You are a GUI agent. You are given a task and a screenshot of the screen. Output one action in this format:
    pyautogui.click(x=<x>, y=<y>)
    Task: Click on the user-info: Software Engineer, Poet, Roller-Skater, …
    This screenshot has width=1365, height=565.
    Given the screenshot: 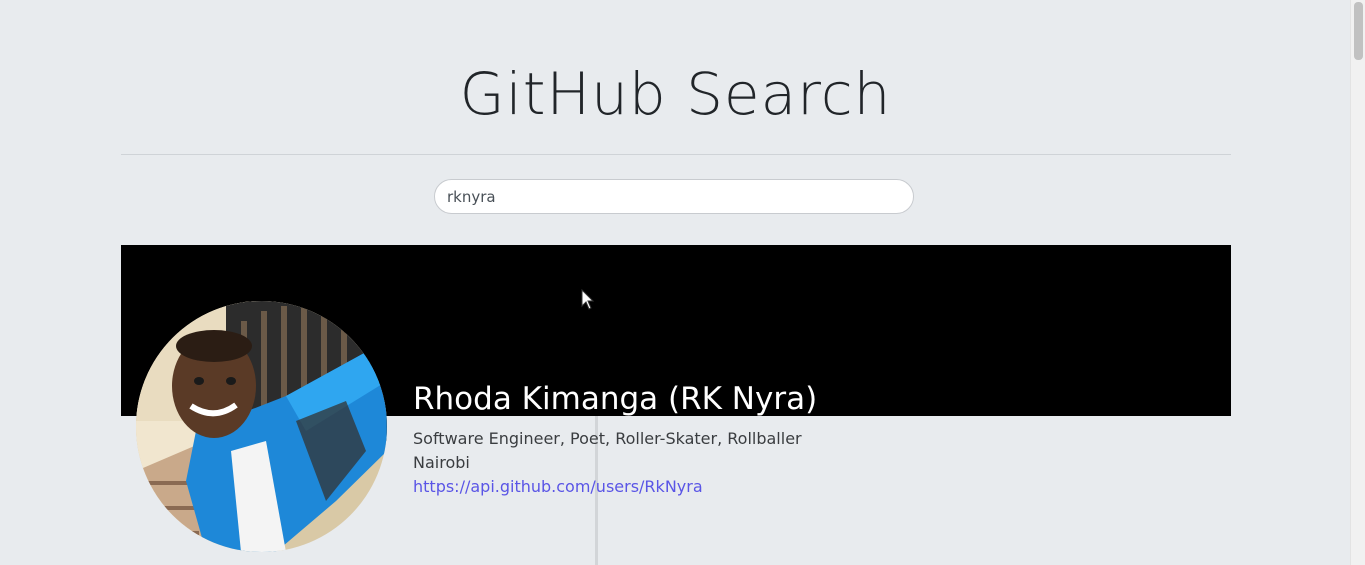 What is the action you would take?
    pyautogui.click(x=607, y=463)
    